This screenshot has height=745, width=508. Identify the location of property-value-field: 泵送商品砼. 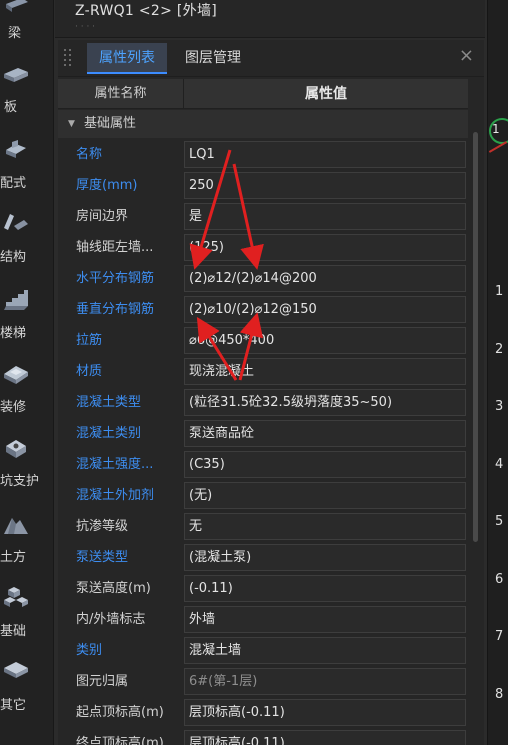
(325, 433).